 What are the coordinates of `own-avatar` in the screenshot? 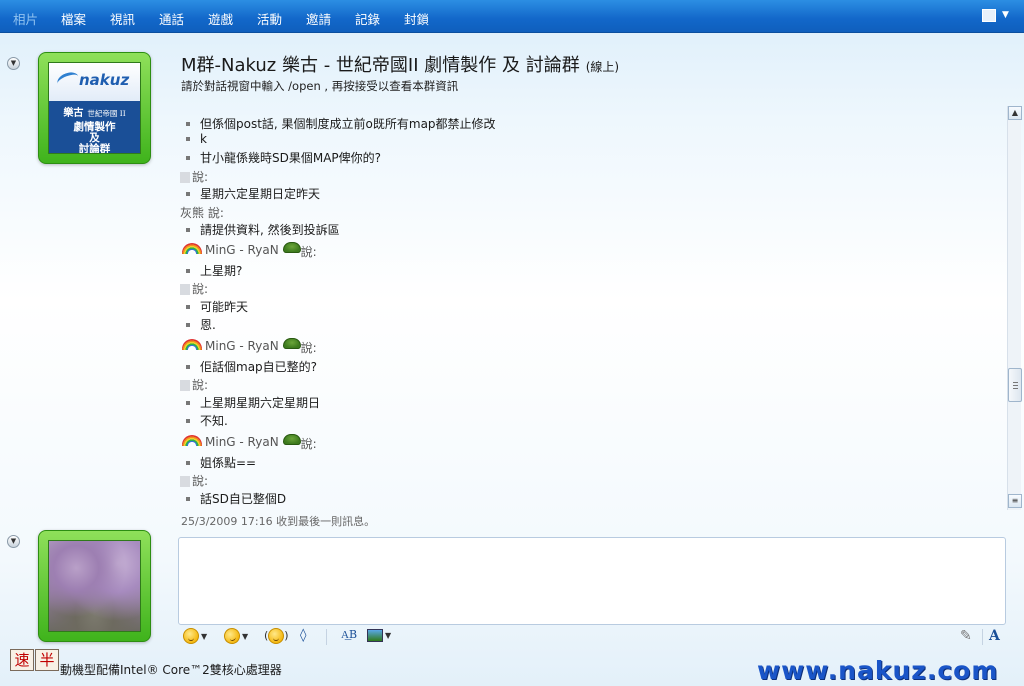 It's located at (94, 586).